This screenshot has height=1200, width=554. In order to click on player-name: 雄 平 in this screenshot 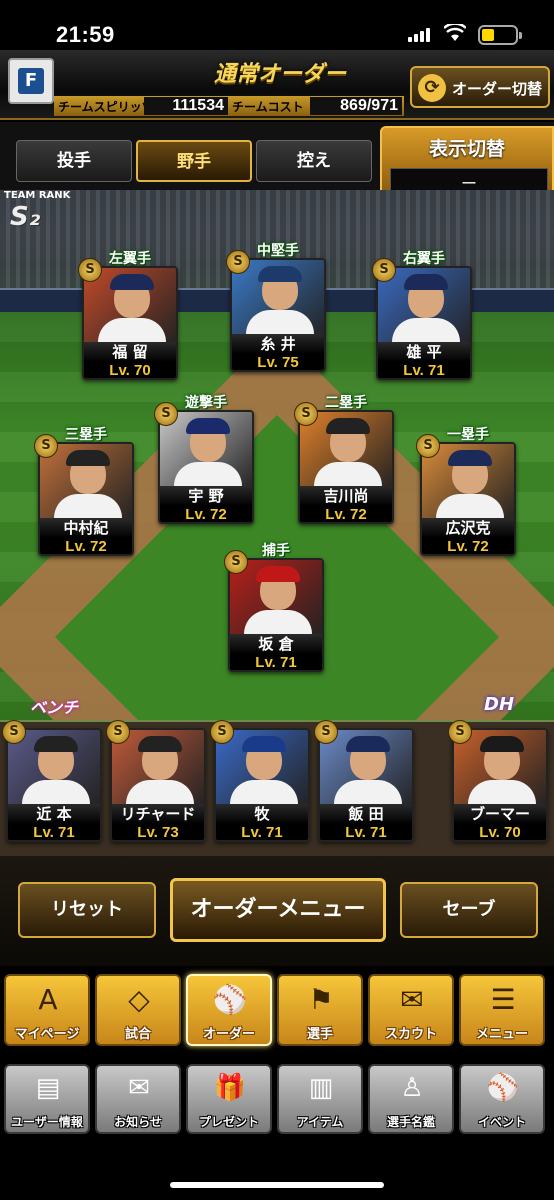, I will do `click(424, 352)`.